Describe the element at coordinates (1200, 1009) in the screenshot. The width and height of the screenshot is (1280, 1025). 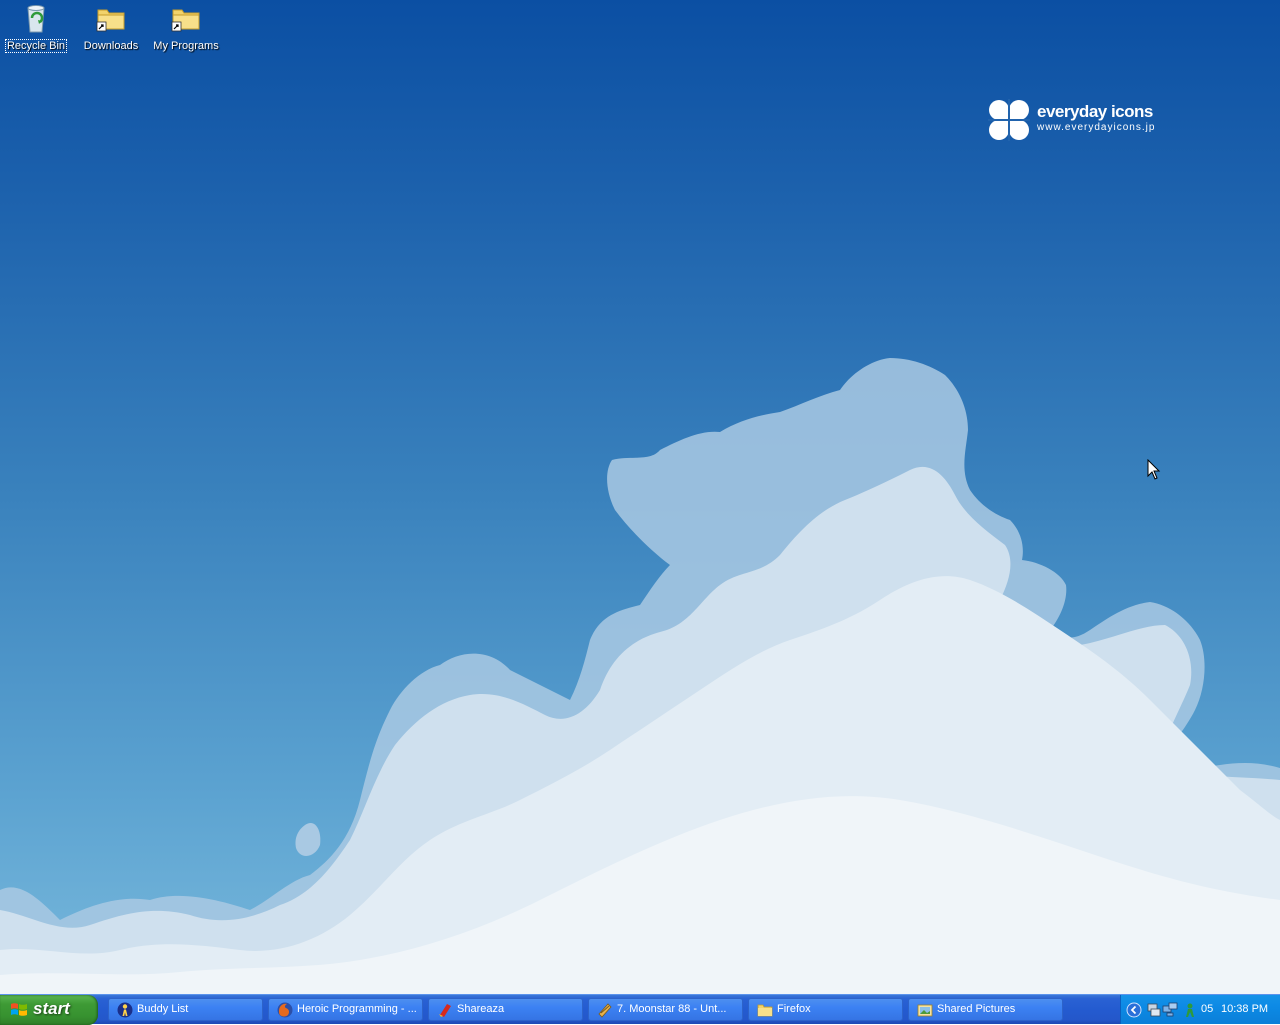
I see `system-tray: 05 10:38 PM` at that location.